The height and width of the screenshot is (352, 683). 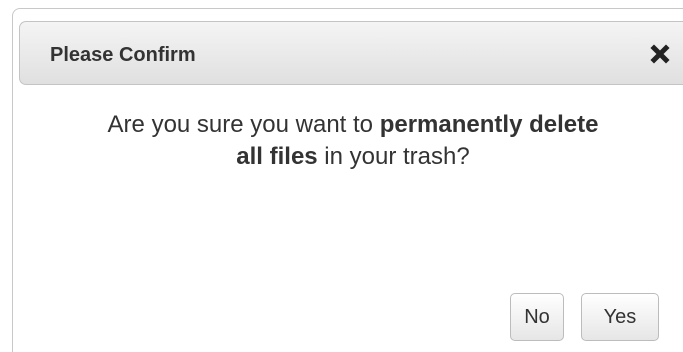 What do you see at coordinates (393, 156) in the screenshot?
I see `message-text-2: in your trash?` at bounding box center [393, 156].